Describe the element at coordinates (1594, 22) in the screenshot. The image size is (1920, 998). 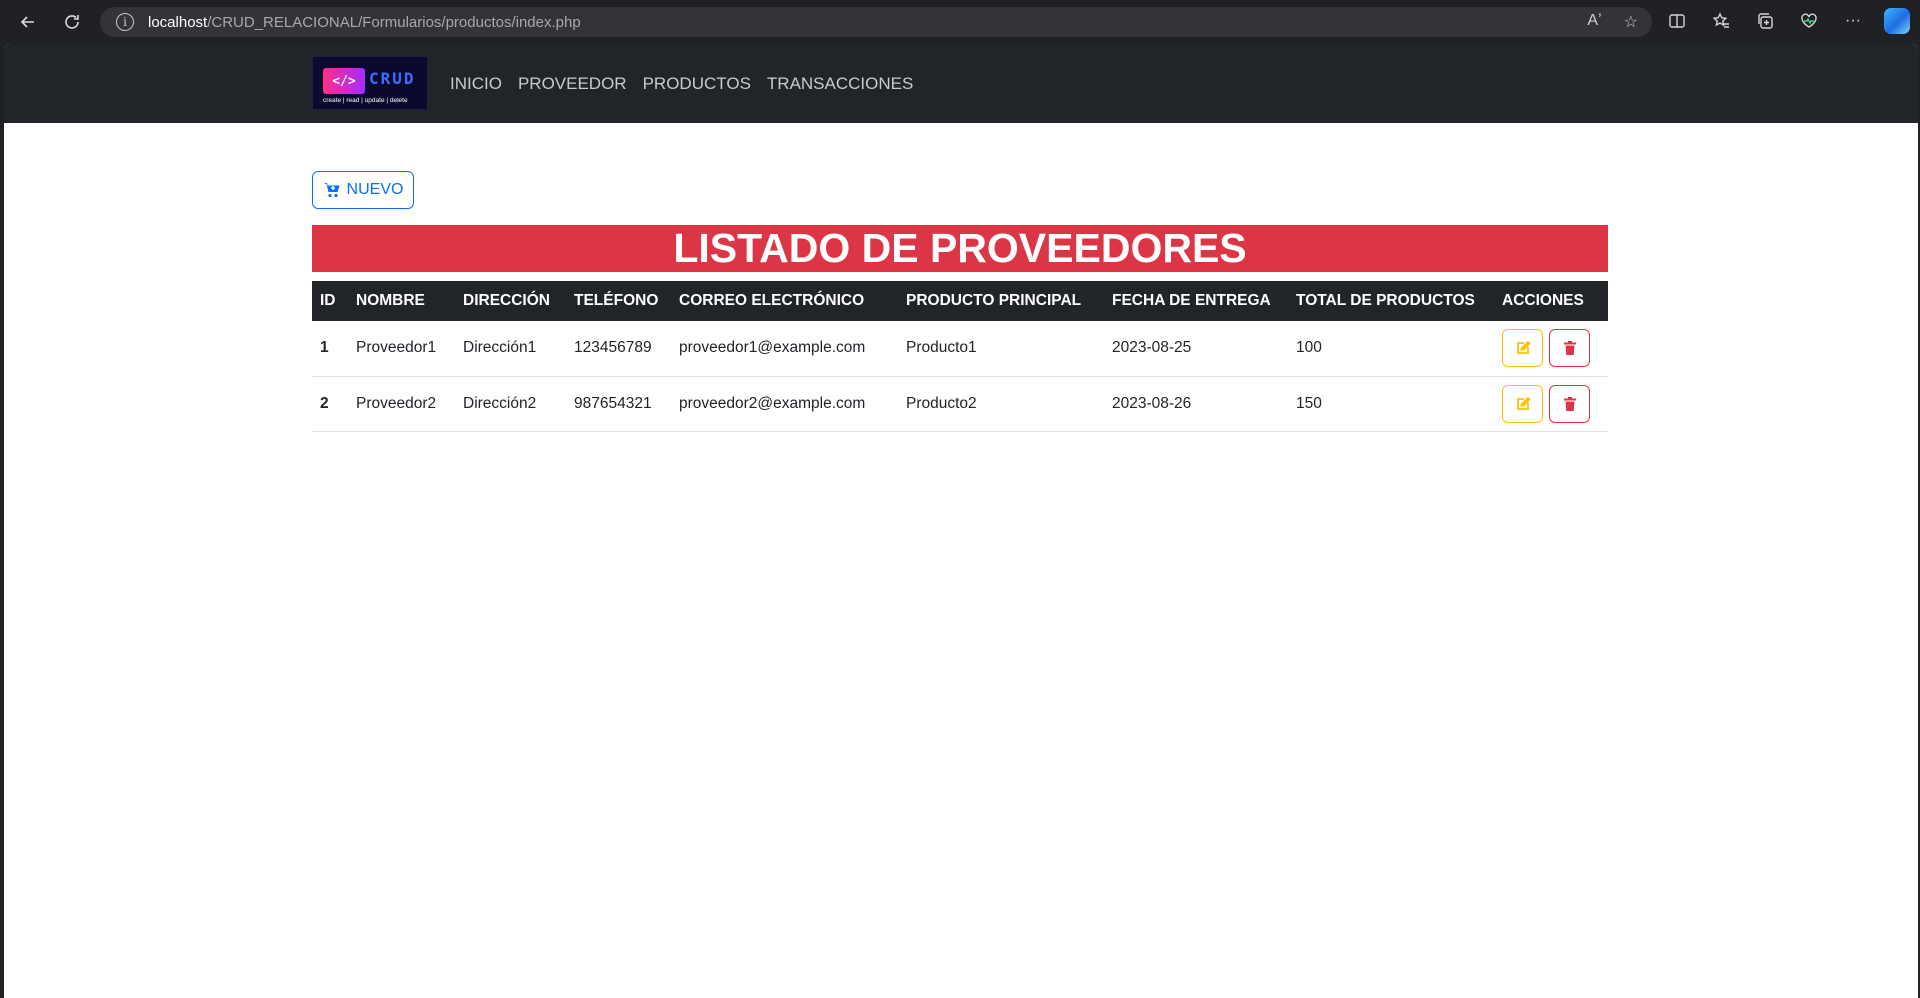
I see `read-aloud-icon: Aʼ` at that location.